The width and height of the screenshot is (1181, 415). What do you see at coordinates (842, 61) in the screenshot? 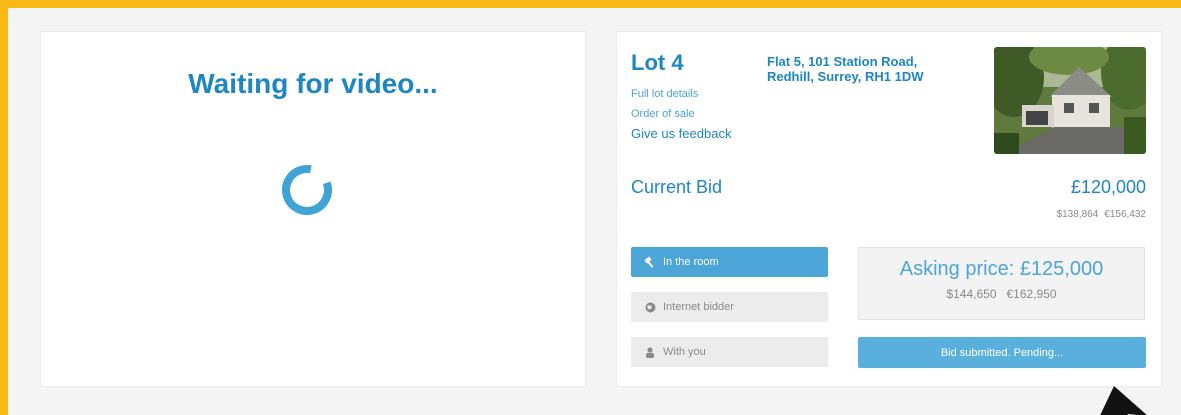
I see `lot-address-line1: Flat 5, 101 Station Road,` at bounding box center [842, 61].